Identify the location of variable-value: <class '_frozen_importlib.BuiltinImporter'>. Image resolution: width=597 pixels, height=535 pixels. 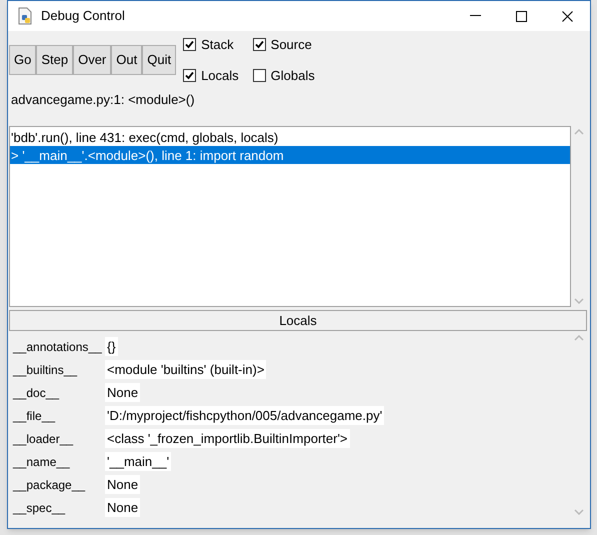
(227, 438).